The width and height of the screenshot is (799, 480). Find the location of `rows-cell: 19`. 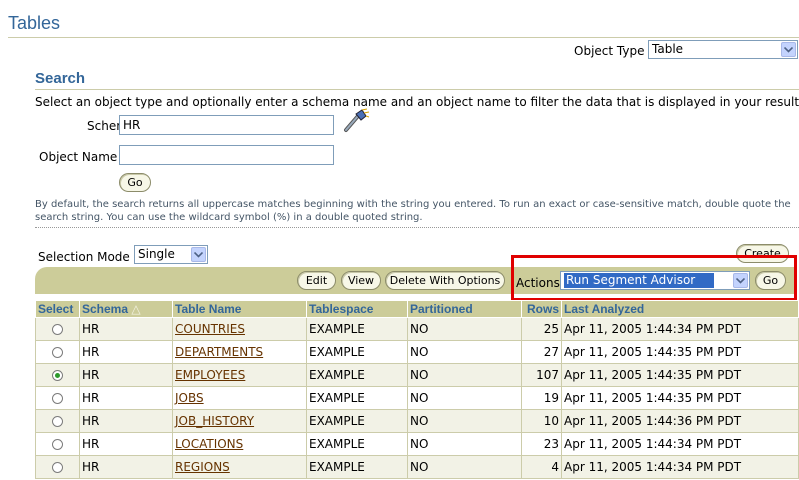

rows-cell: 19 is located at coordinates (541, 398).